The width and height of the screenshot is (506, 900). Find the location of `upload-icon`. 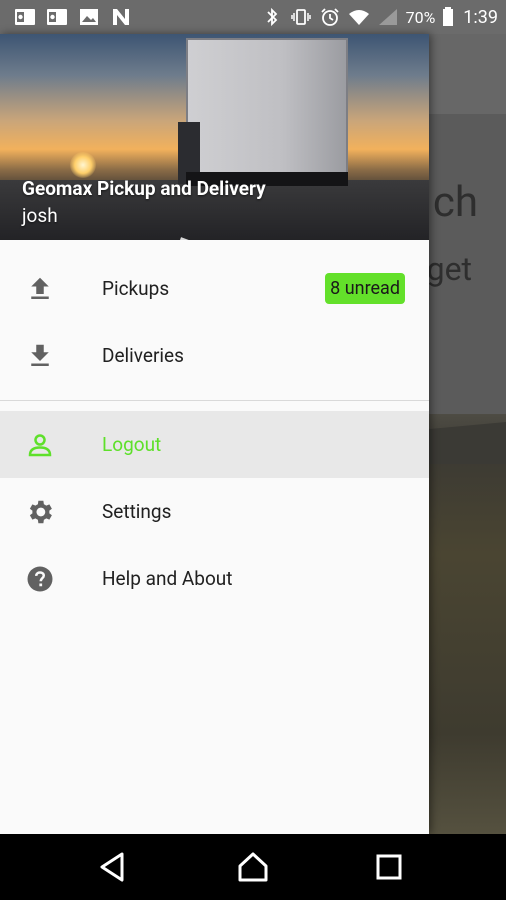

upload-icon is located at coordinates (40, 289).